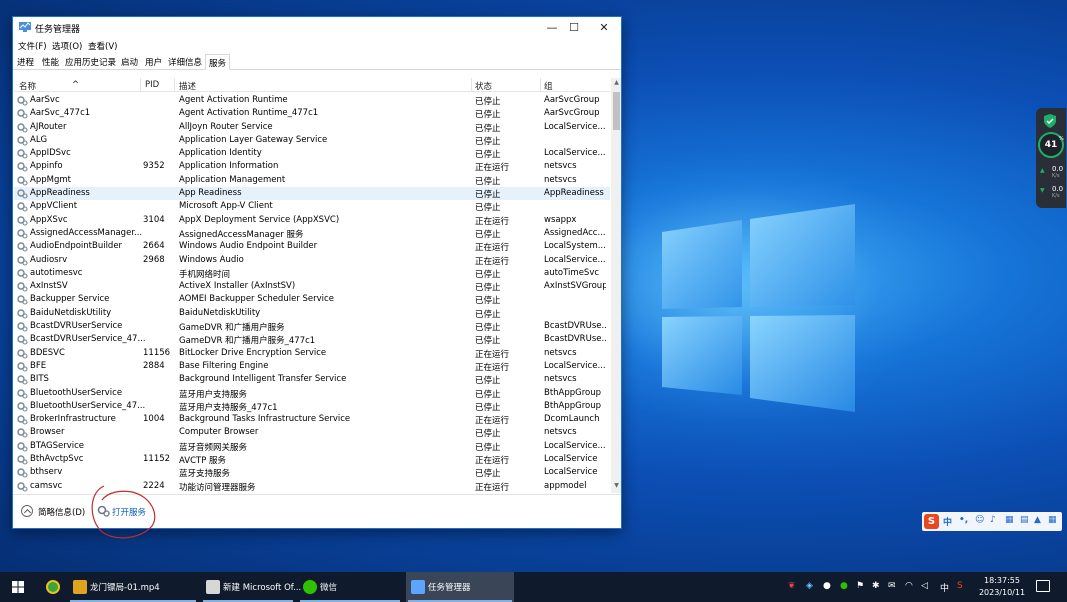 The height and width of the screenshot is (602, 1067). Describe the element at coordinates (963, 520) in the screenshot. I see `punctuation-icon: •,` at that location.